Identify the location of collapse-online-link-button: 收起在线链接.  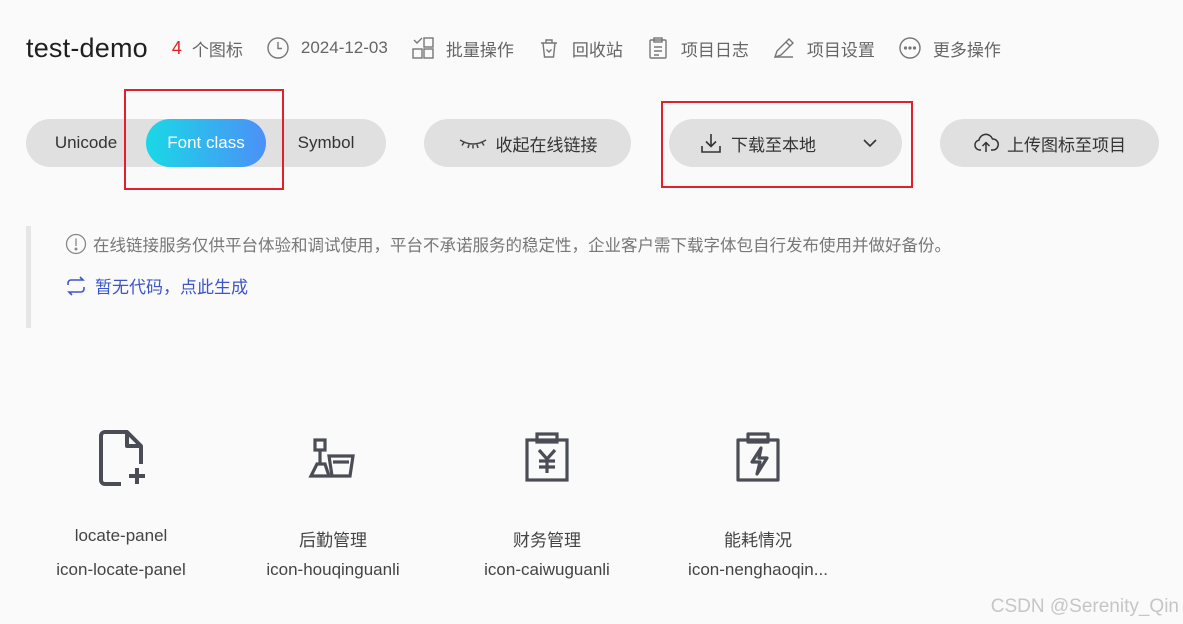
(527, 143).